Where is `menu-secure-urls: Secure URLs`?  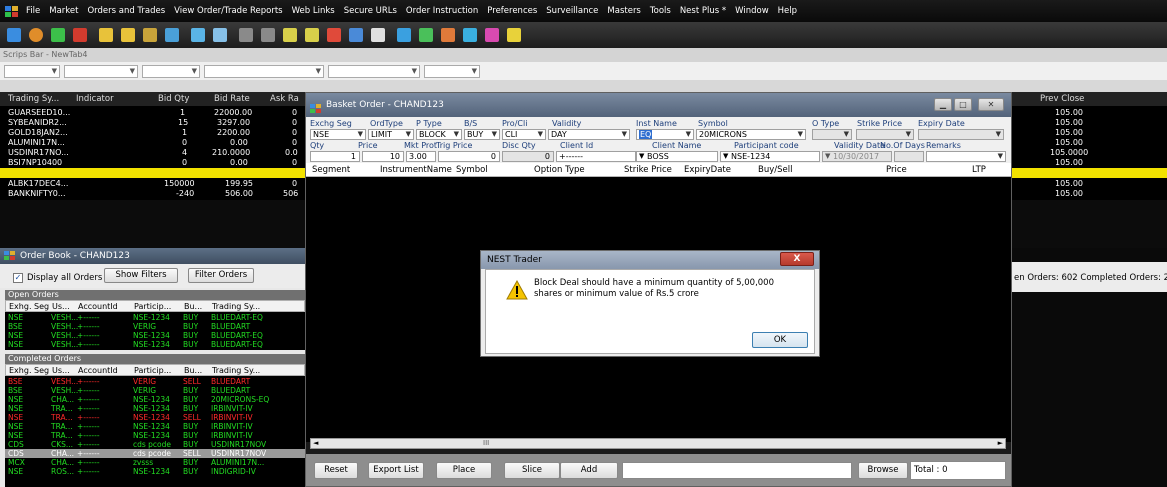
menu-secure-urls: Secure URLs is located at coordinates (370, 11).